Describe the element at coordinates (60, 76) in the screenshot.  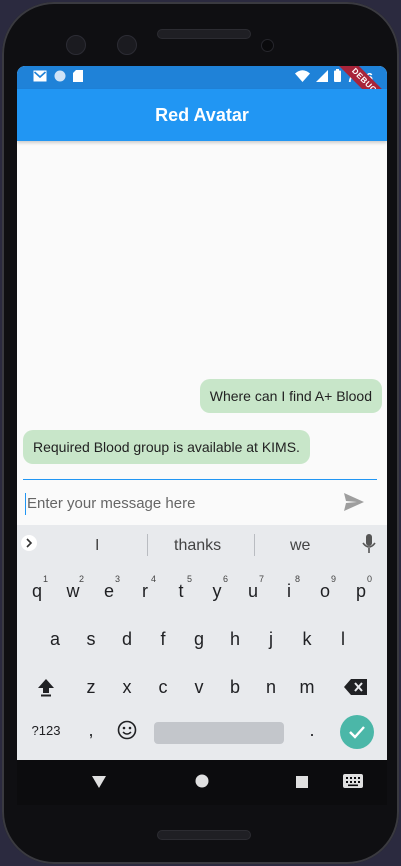
I see `sync-icon` at that location.